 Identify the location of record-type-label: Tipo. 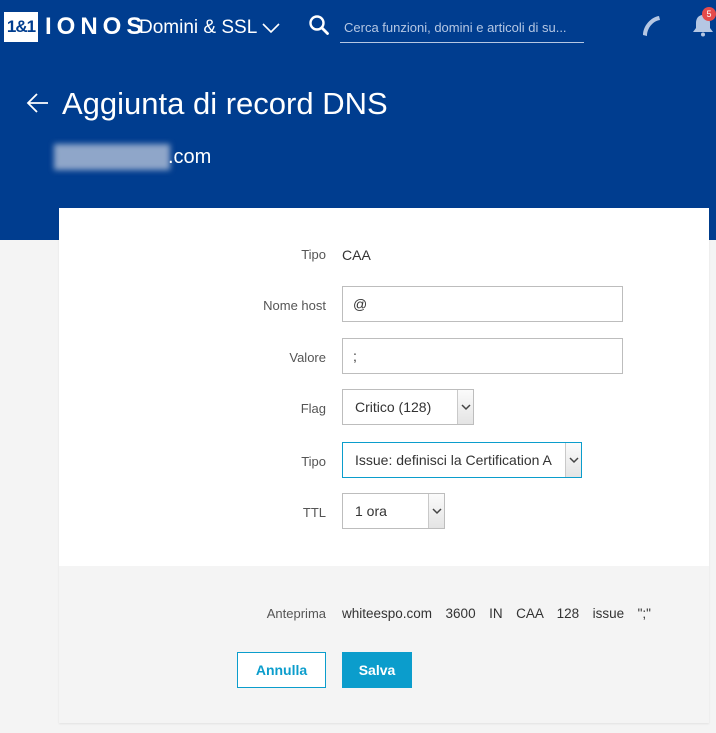
(313, 254).